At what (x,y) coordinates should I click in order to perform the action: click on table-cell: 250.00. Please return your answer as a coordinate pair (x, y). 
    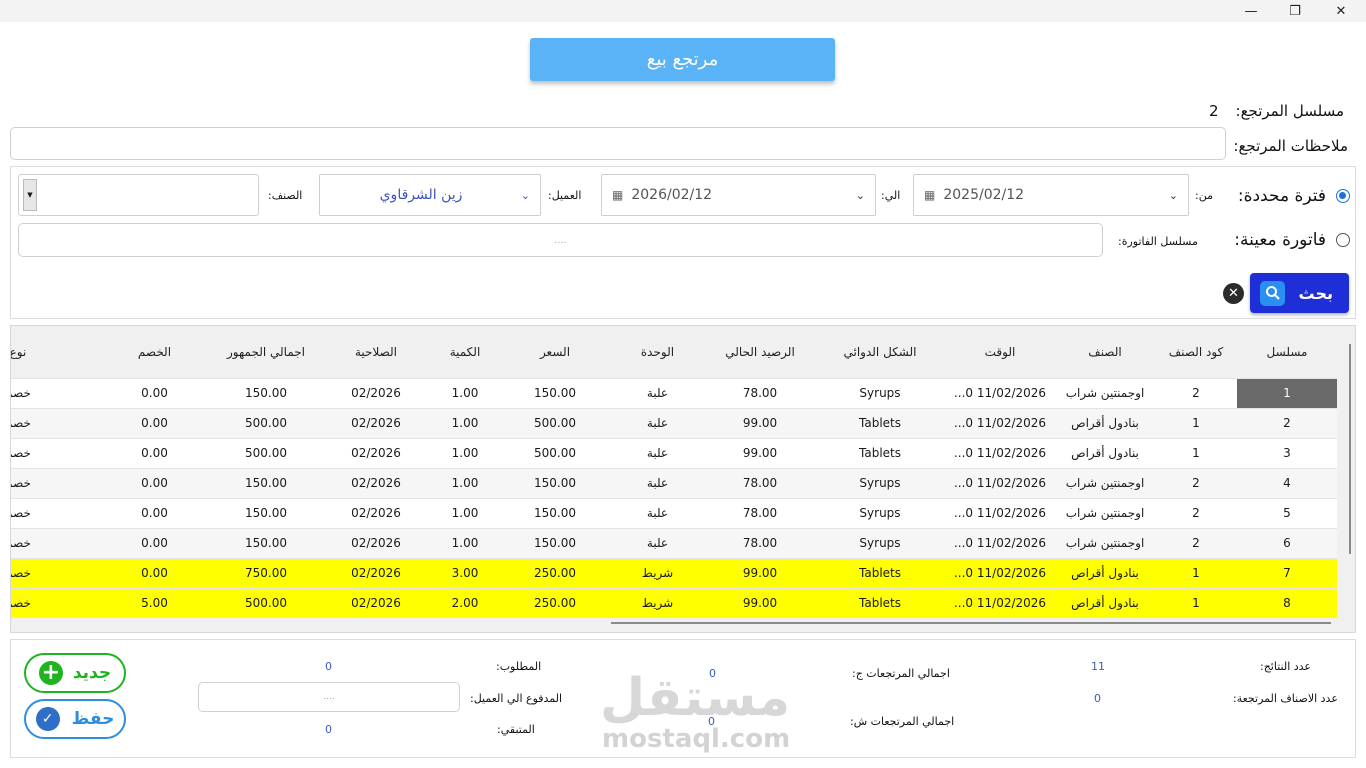
    Looking at the image, I should click on (555, 572).